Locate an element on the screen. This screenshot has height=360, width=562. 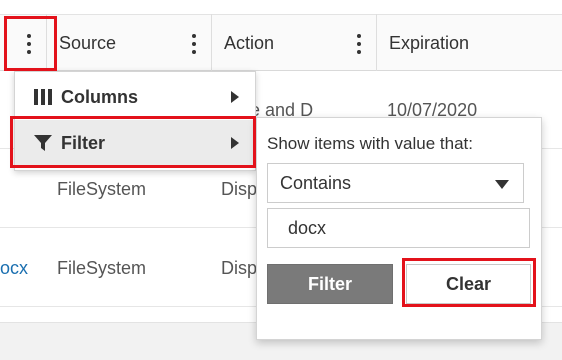
menu-item-label: Columns is located at coordinates (100, 96).